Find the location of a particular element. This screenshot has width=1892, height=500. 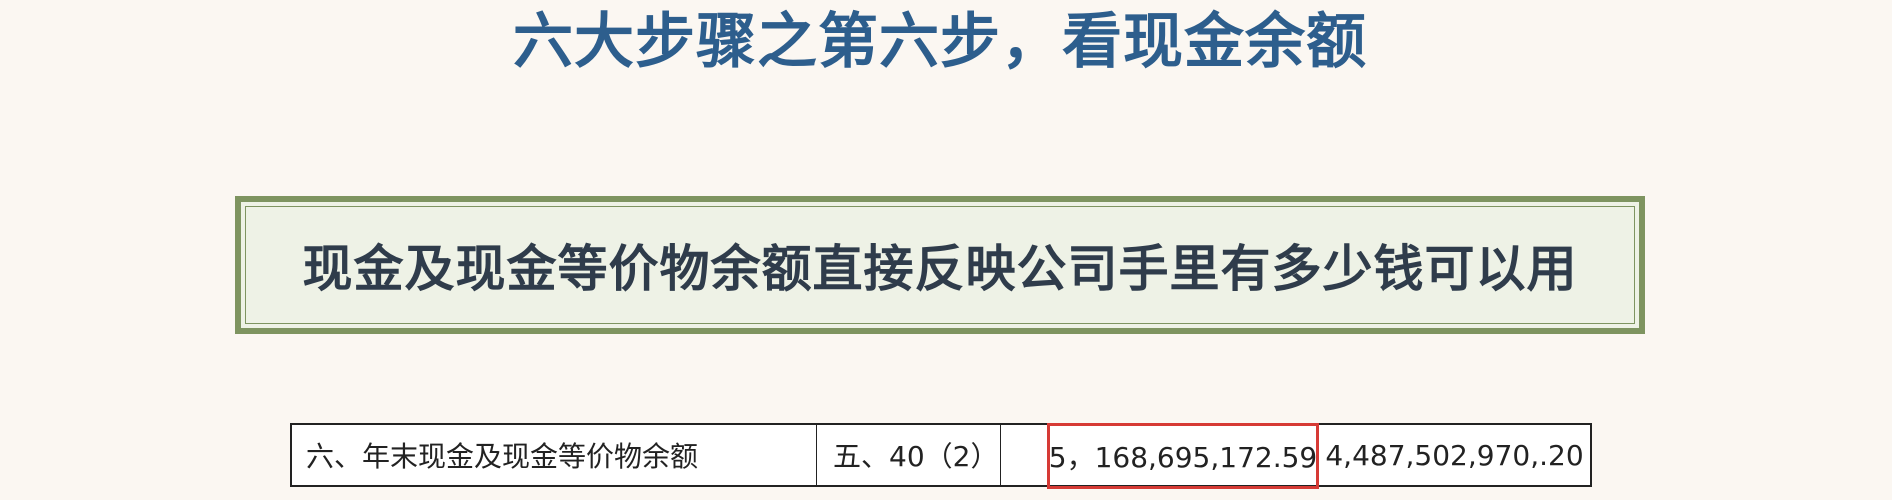

page-title: 六大步骤之第六步，看现金余额 is located at coordinates (940, 42).